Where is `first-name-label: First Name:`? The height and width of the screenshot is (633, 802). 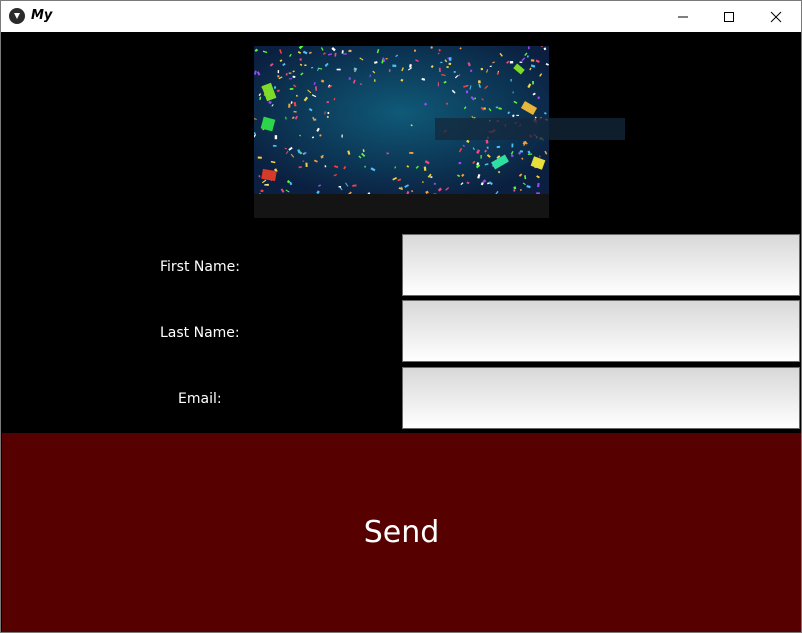
first-name-label: First Name: is located at coordinates (200, 267).